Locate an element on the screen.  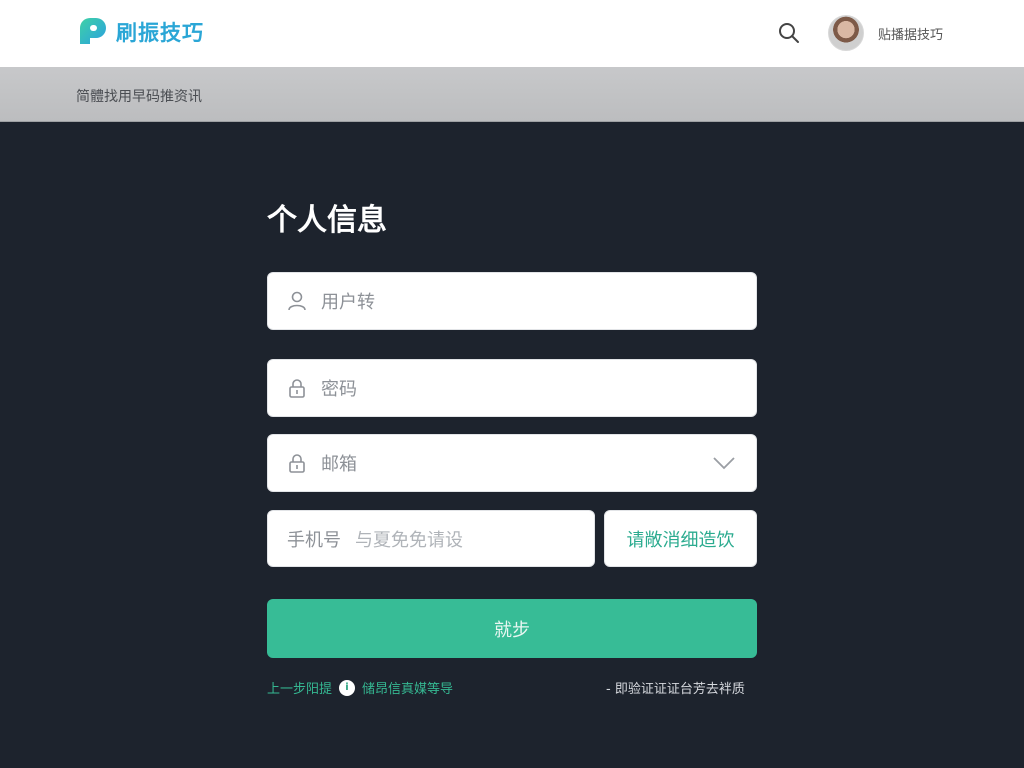
search-icon is located at coordinates (789, 33).